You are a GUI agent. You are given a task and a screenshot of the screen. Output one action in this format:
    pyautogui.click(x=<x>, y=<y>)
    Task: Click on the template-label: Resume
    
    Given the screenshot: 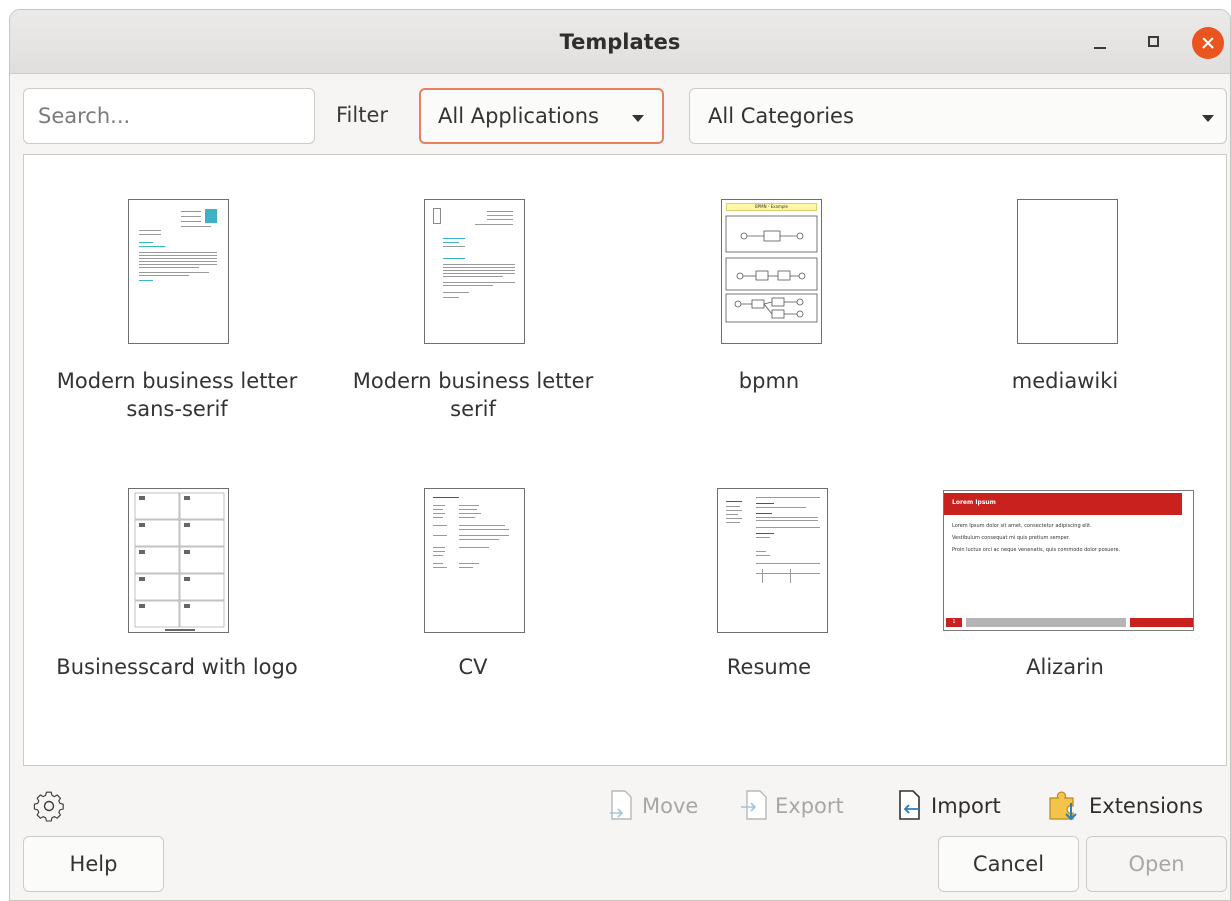 What is the action you would take?
    pyautogui.click(x=769, y=667)
    